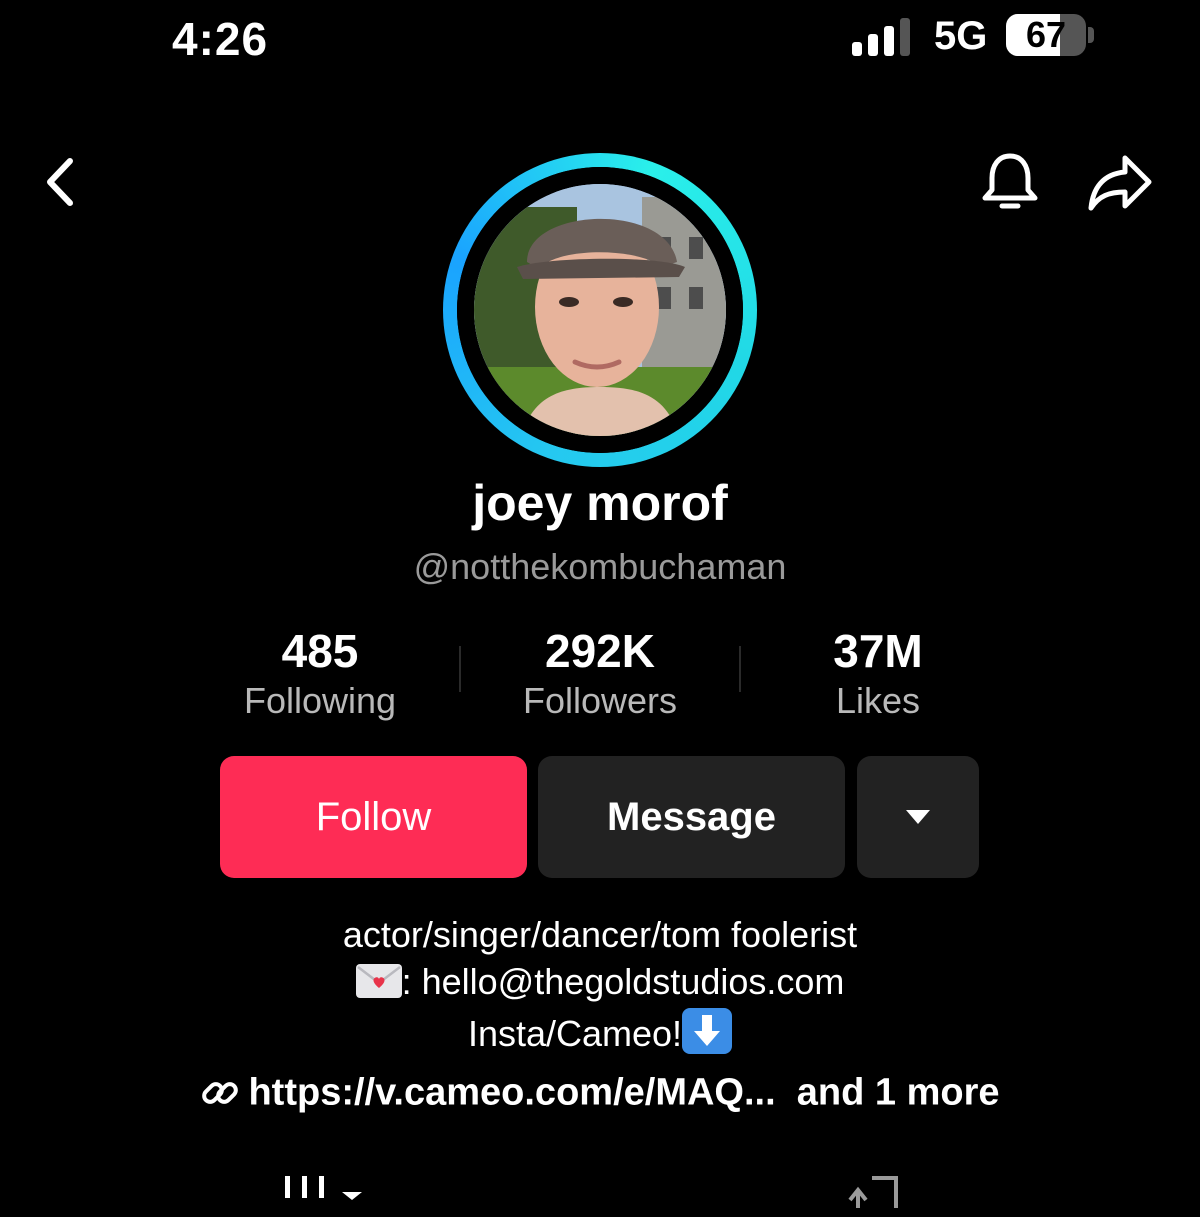 The image size is (1200, 1217). I want to click on share-button, so click(1120, 182).